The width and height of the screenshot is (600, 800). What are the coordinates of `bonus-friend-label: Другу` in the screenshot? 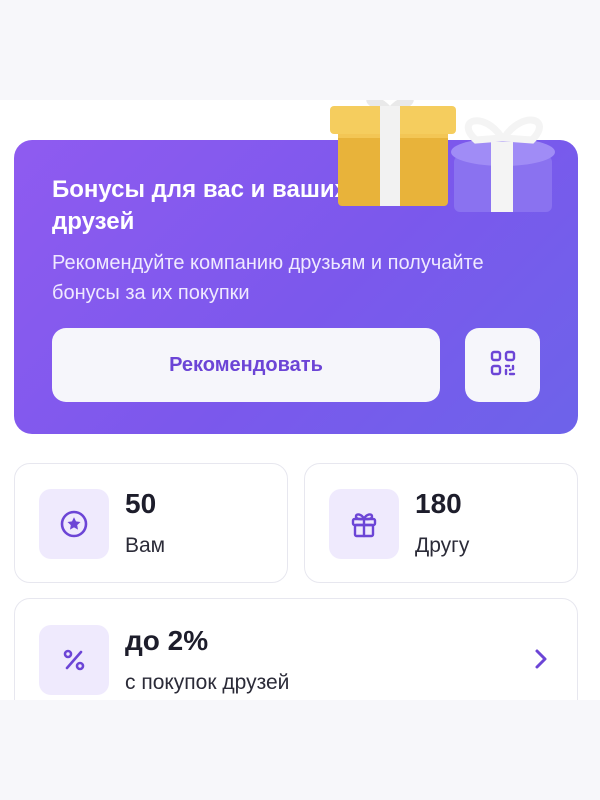 It's located at (442, 545).